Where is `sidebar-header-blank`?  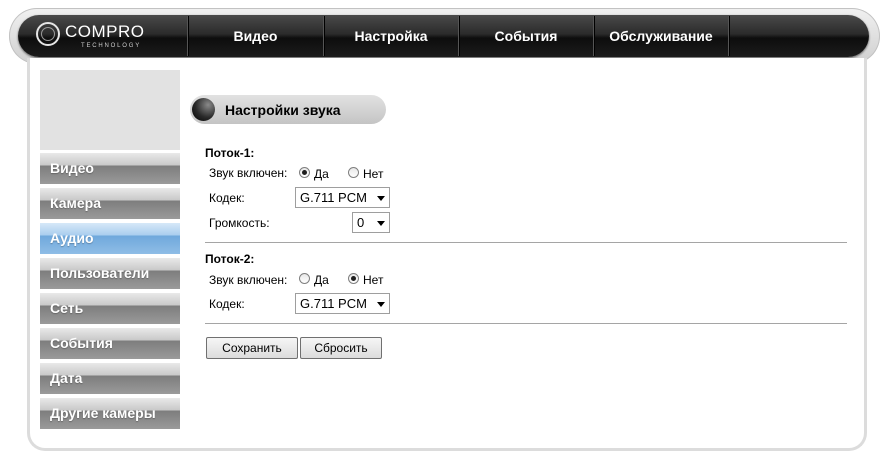 sidebar-header-blank is located at coordinates (110, 110).